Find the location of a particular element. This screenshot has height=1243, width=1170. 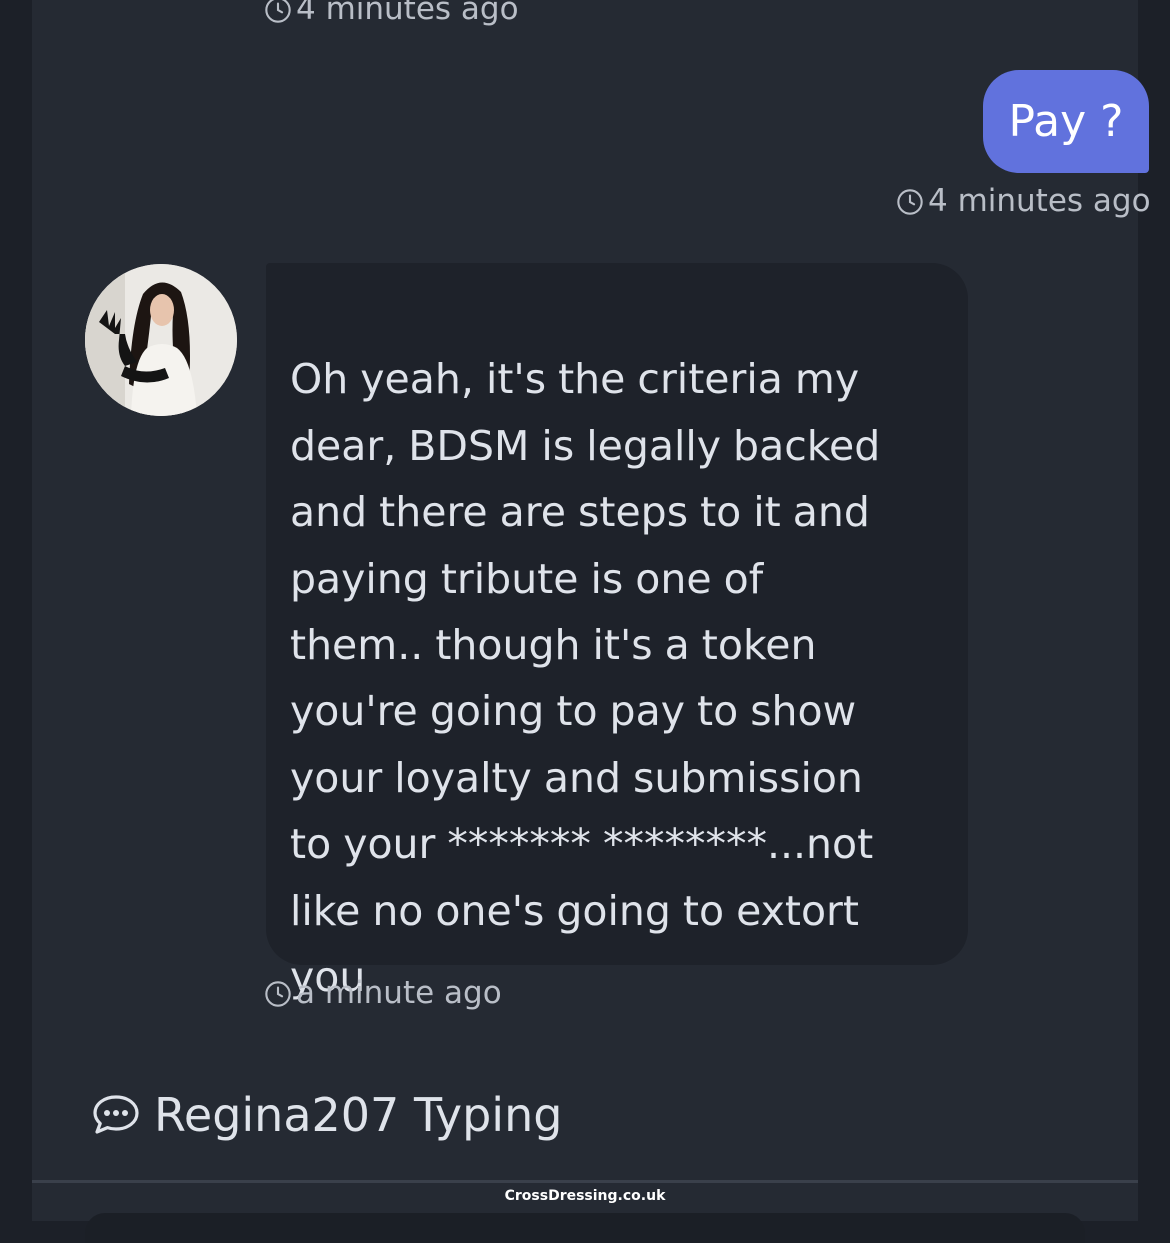

typing-indicator: Regina207 Typing is located at coordinates (327, 1115).